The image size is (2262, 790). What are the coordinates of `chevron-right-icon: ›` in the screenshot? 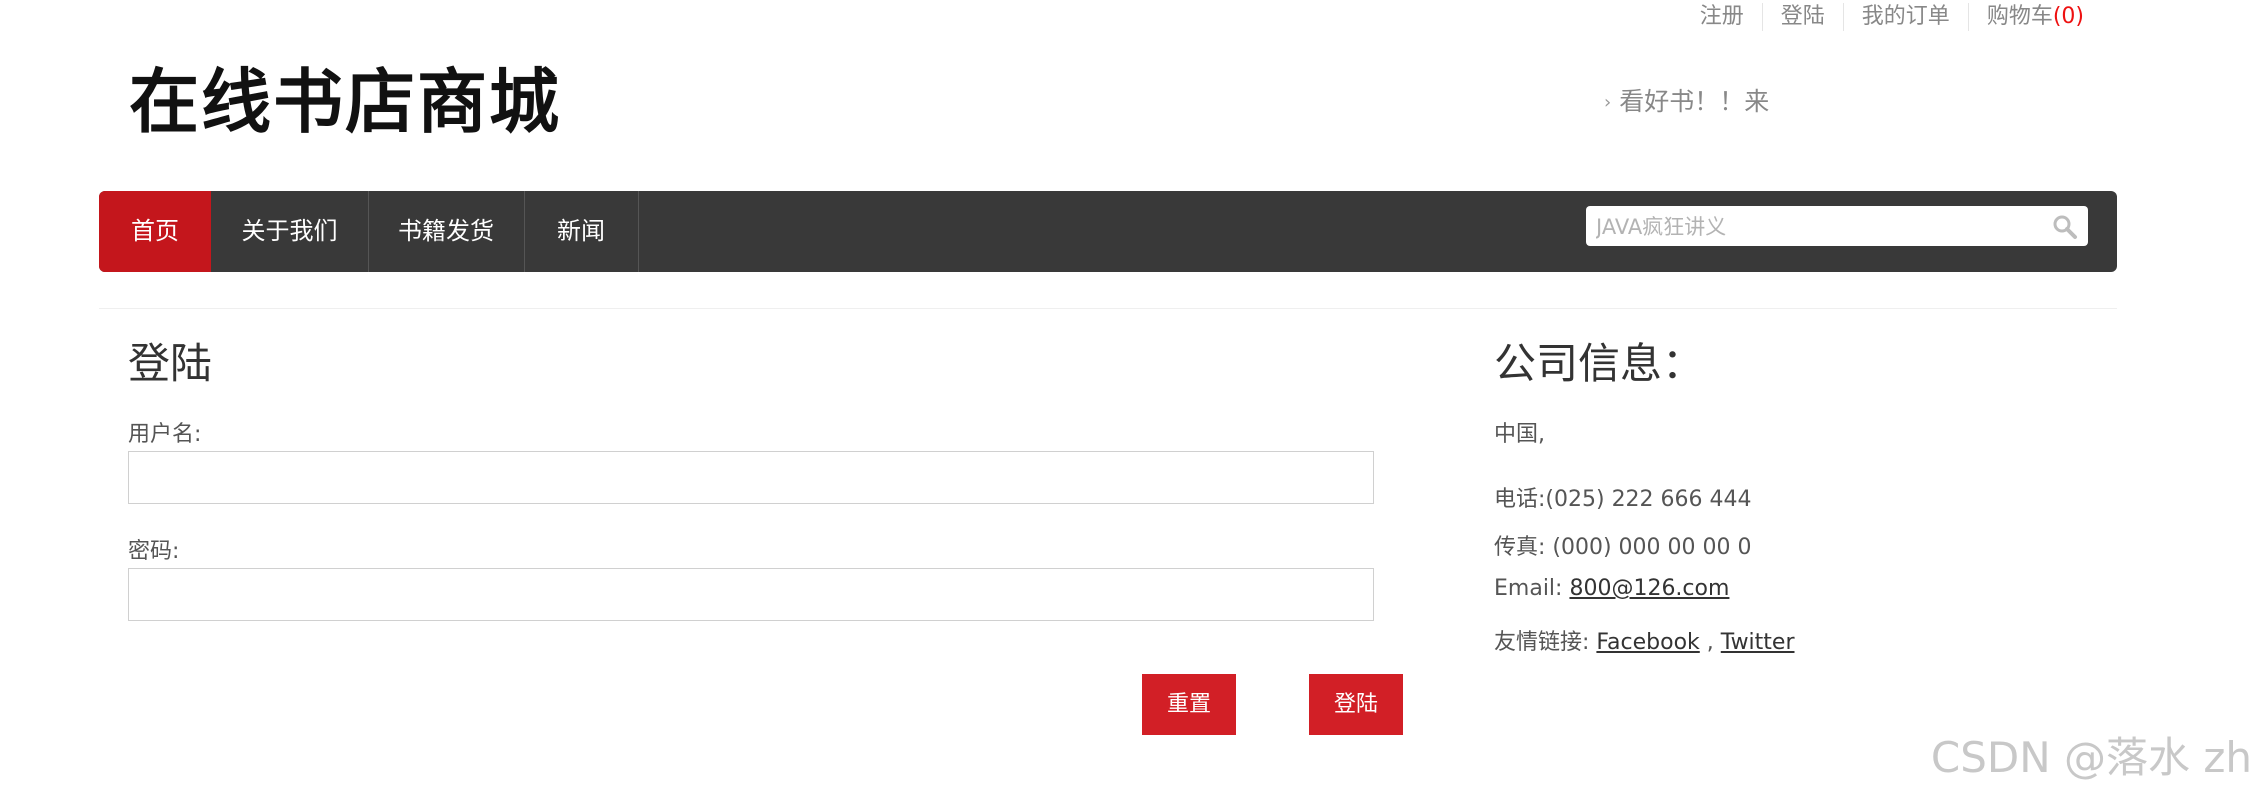 It's located at (1608, 102).